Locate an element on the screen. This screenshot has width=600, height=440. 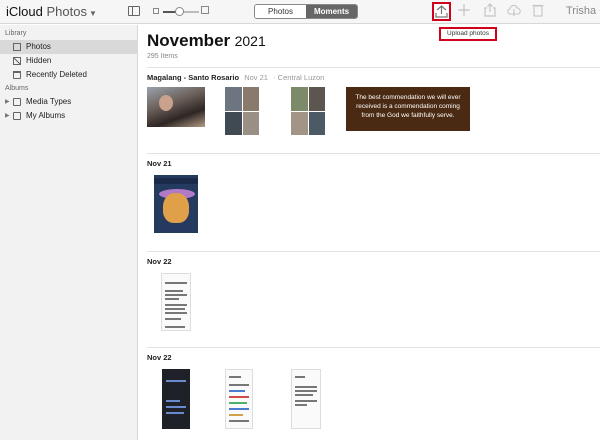
sidebar-item-recently-deleted: Recently Deleted is located at coordinates (68, 75).